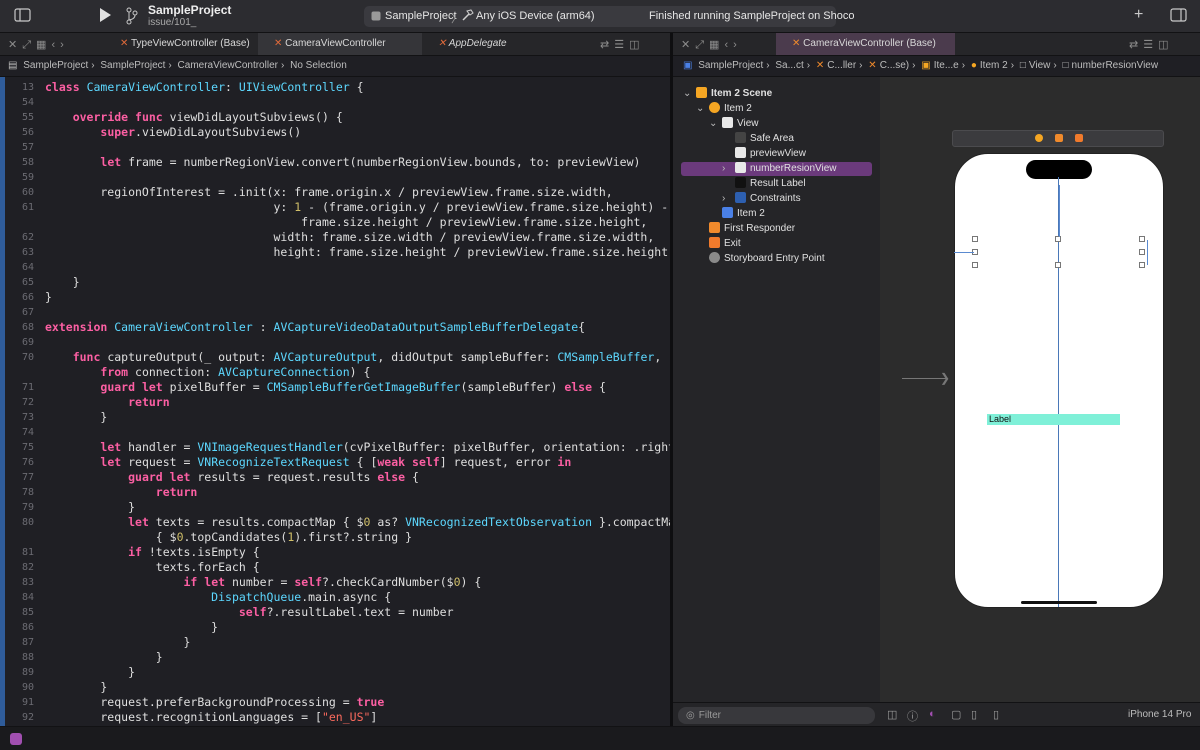 This screenshot has height=750, width=1200. What do you see at coordinates (15, 45) in the screenshot?
I see `close-icon: ✕` at bounding box center [15, 45].